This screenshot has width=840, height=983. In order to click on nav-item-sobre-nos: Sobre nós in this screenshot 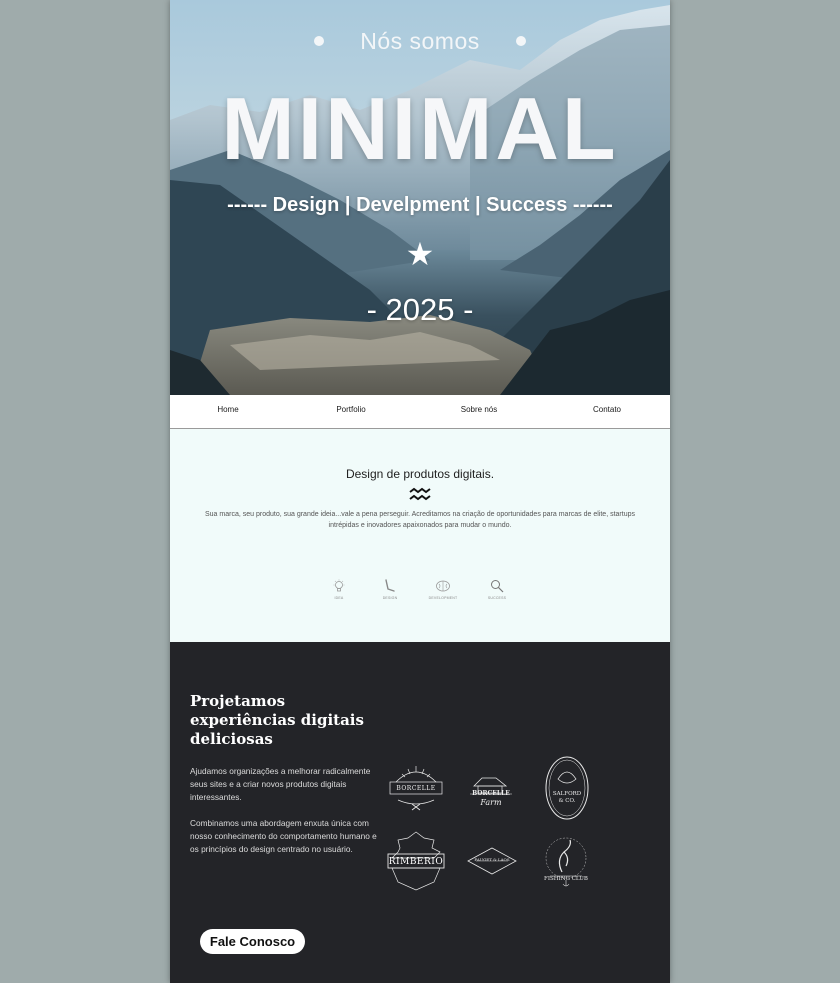, I will do `click(479, 409)`.